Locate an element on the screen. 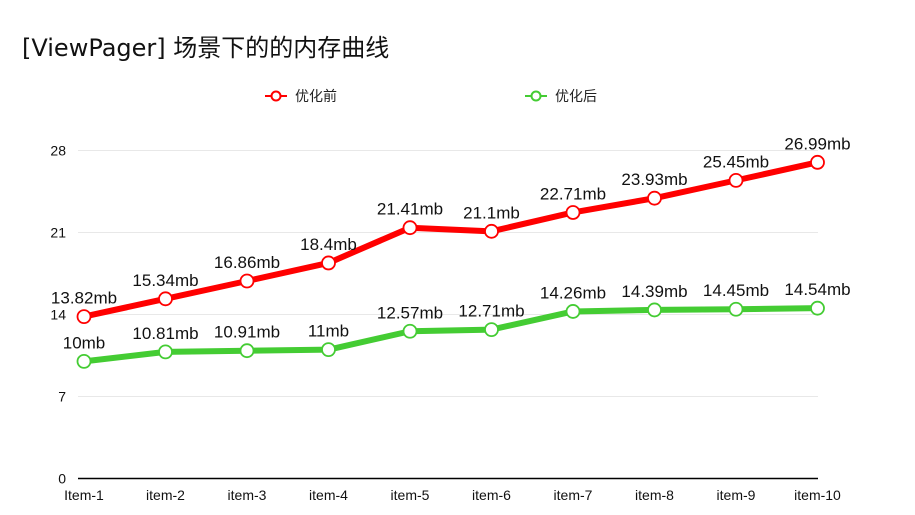  y-axis: 0 7 14 21 28 is located at coordinates (58, 315).